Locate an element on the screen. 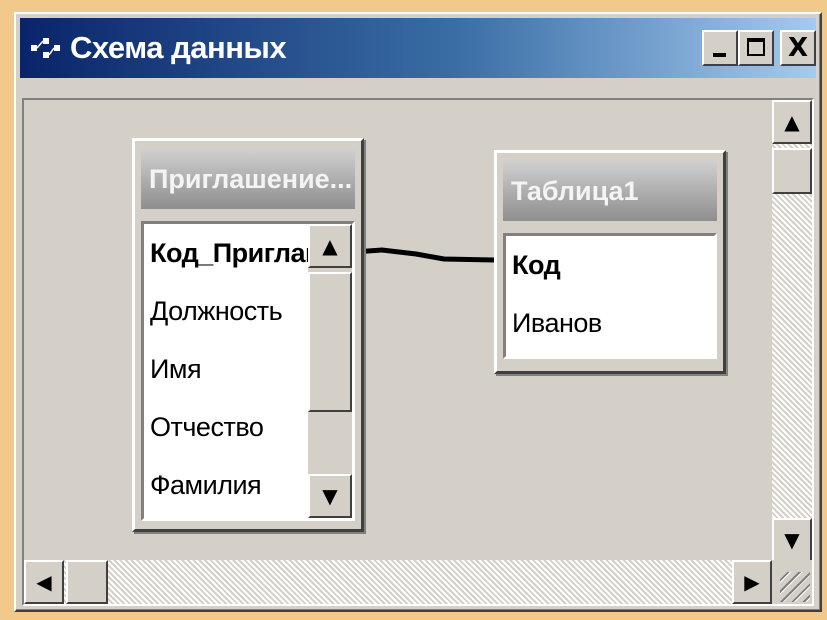 Image resolution: width=827 pixels, height=620 pixels. relationships-icon is located at coordinates (45, 48).